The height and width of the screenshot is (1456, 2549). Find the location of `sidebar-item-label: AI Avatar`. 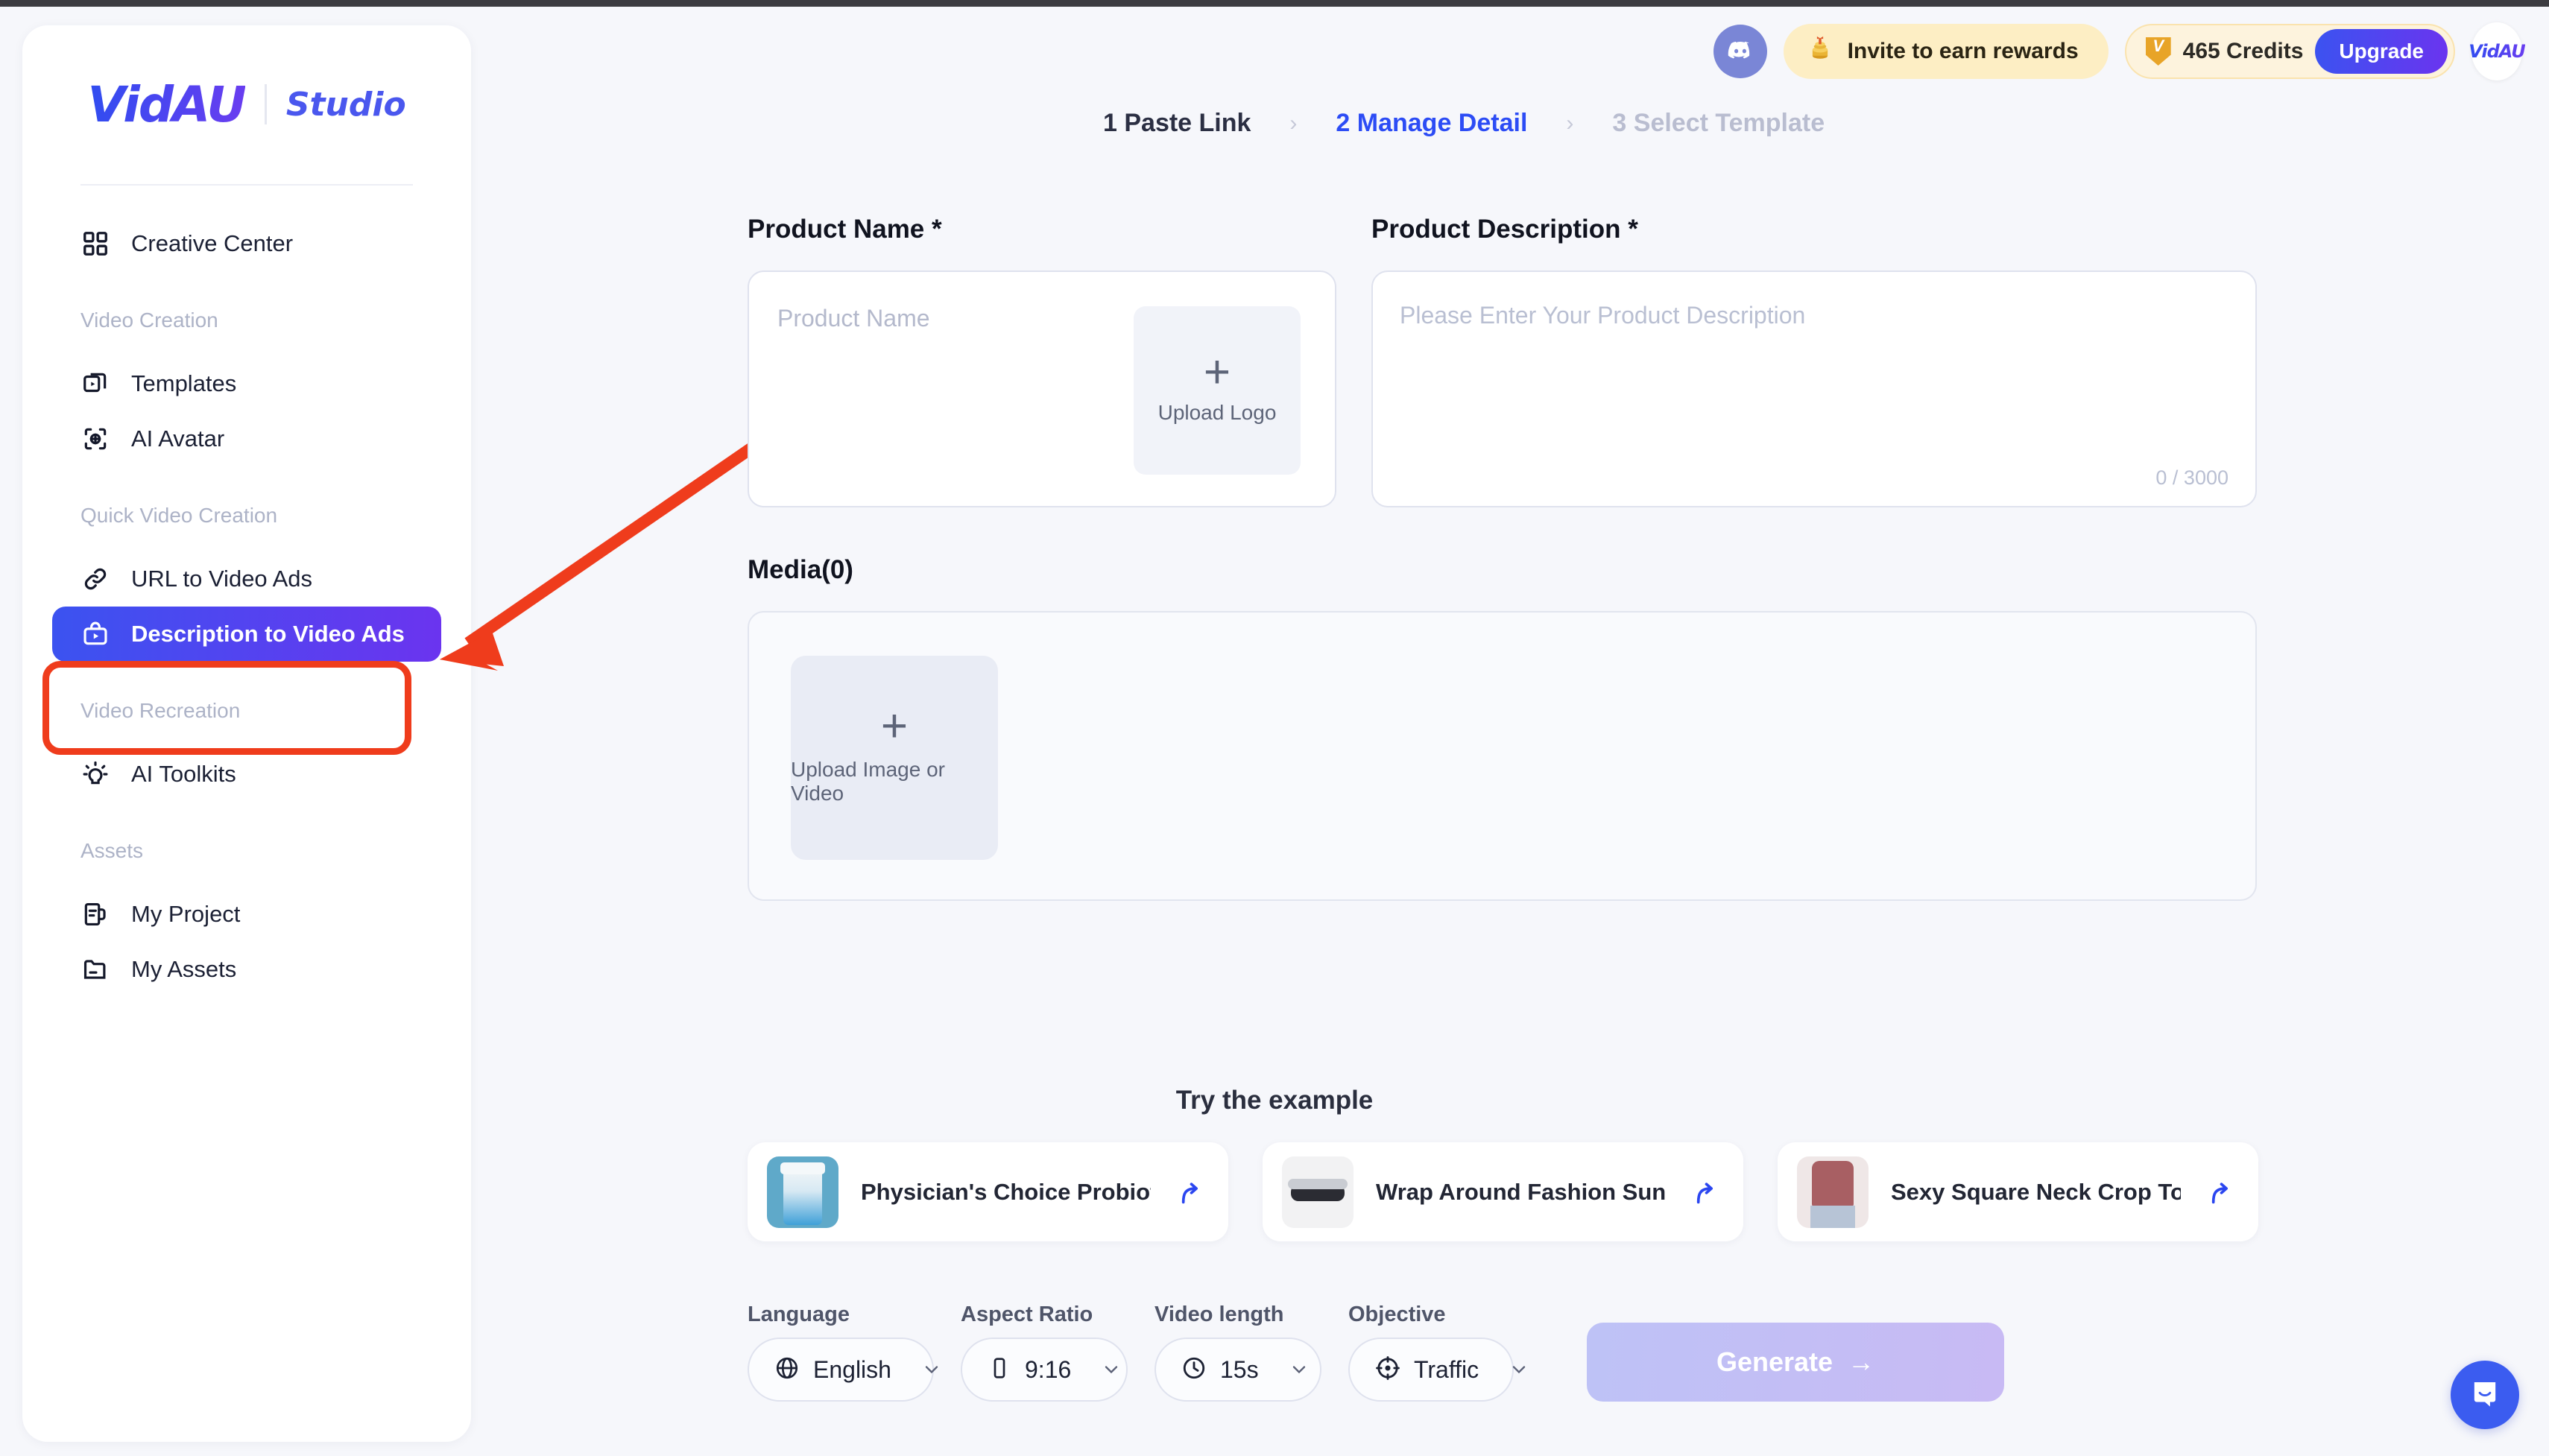

sidebar-item-label: AI Avatar is located at coordinates (178, 438).